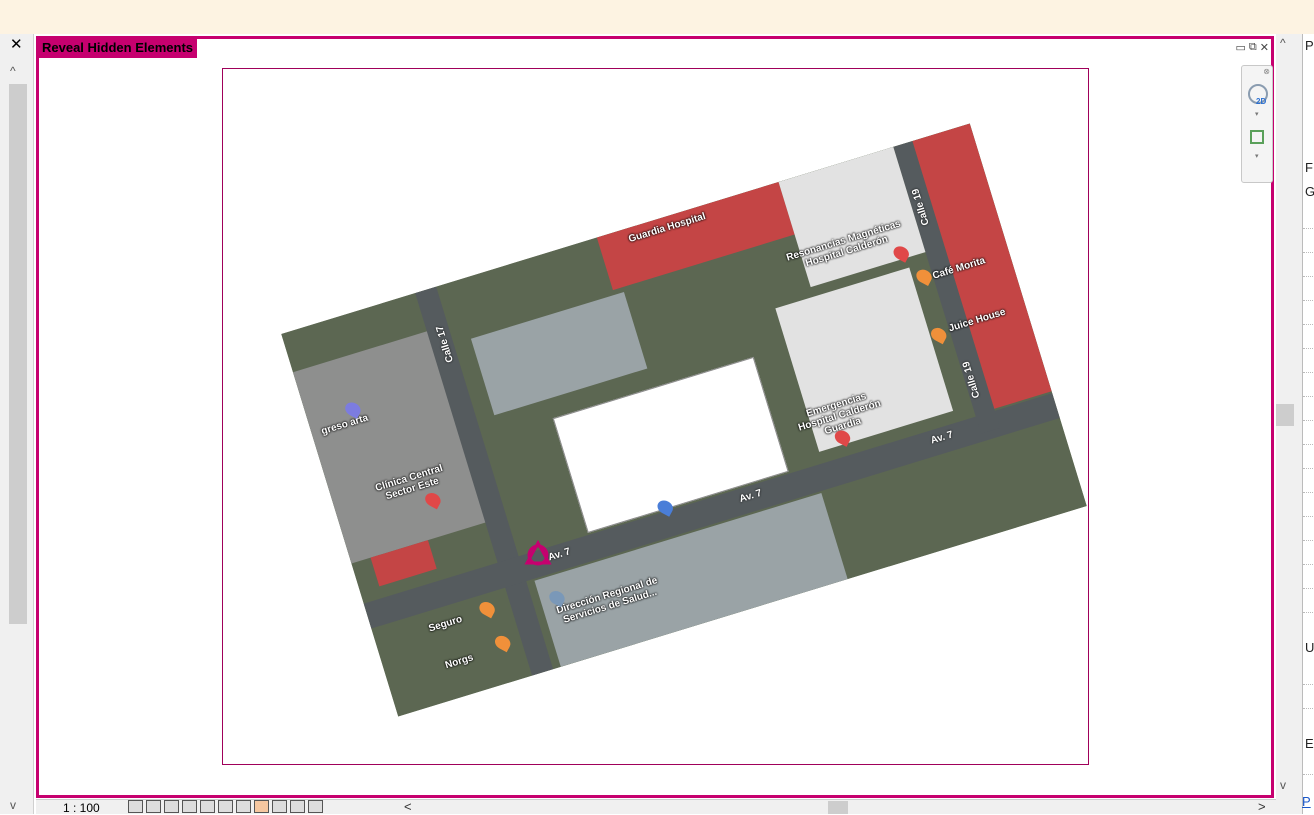 The image size is (1314, 815). I want to click on sun-path-icon, so click(171, 806).